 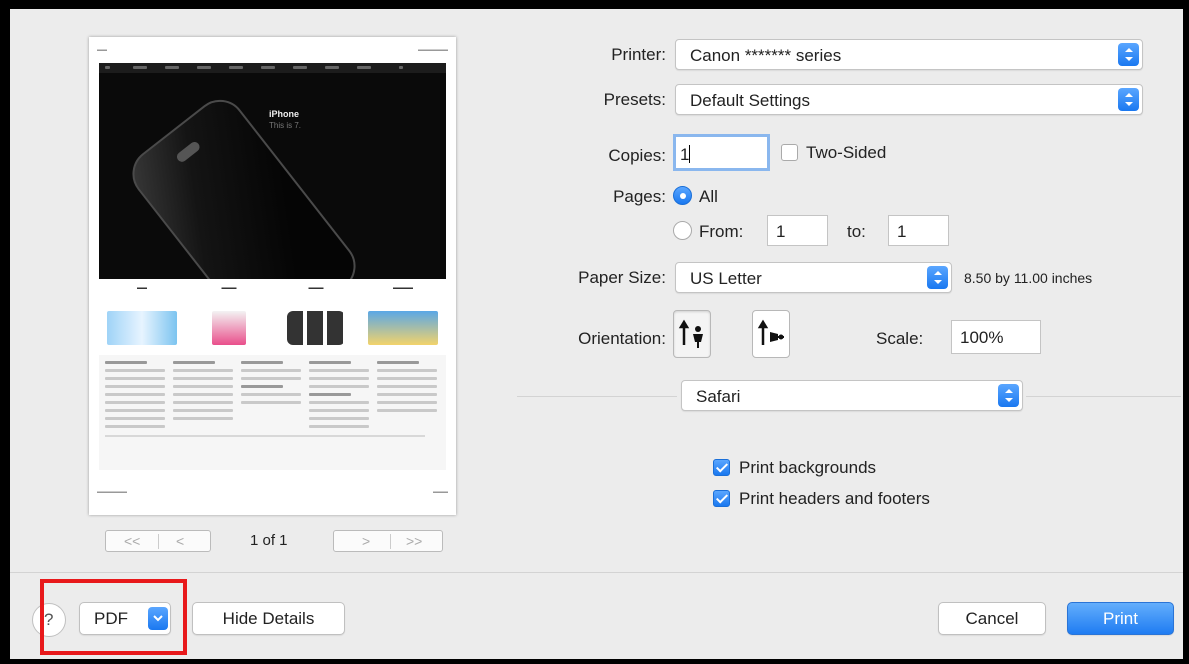 I want to click on preview-tile-row: ▬▬ ▬▬▬ ▬▬▬ ▬▬▬▬, so click(x=272, y=316).